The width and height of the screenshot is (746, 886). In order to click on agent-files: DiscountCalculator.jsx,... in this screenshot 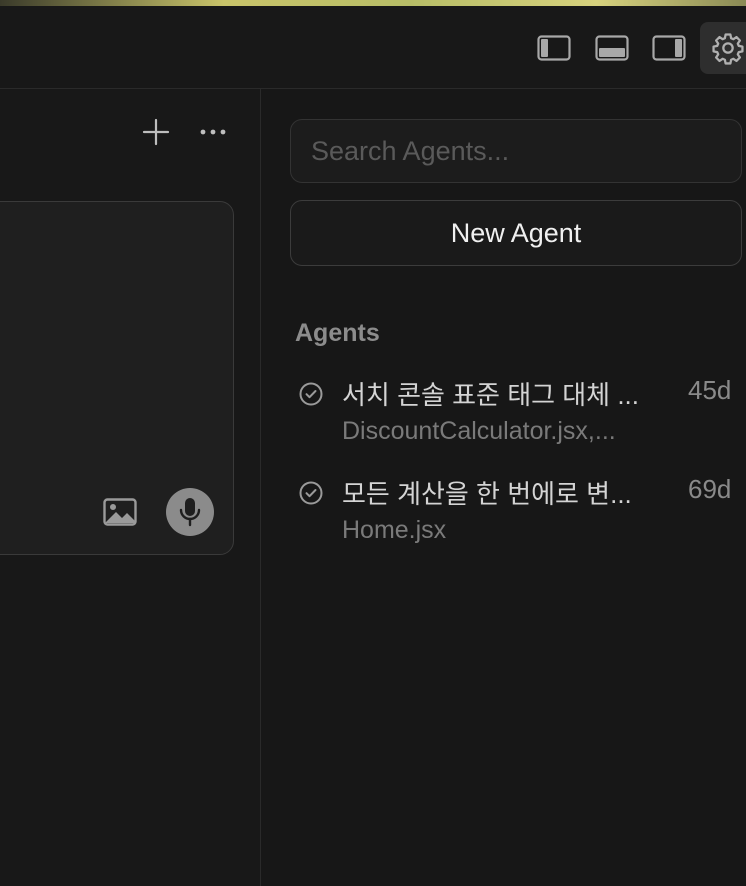, I will do `click(479, 431)`.